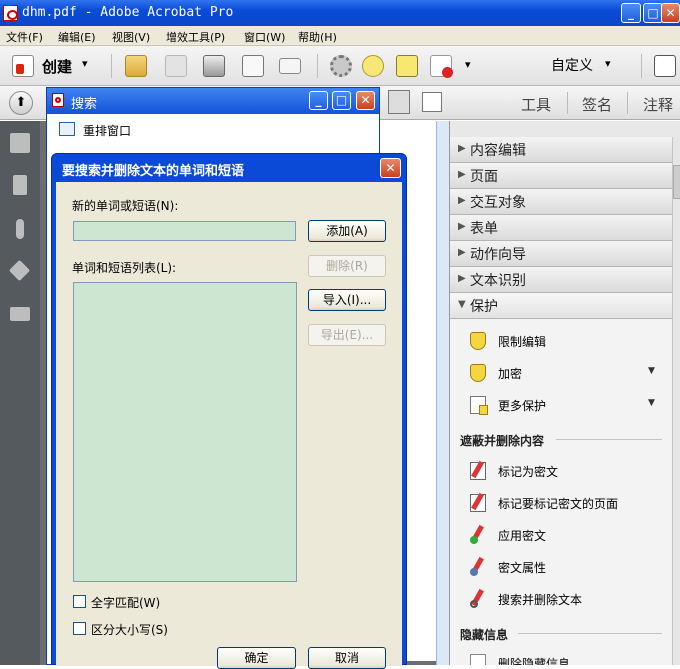  What do you see at coordinates (568, 373) in the screenshot?
I see `encrypt-item: 加密 ▼` at bounding box center [568, 373].